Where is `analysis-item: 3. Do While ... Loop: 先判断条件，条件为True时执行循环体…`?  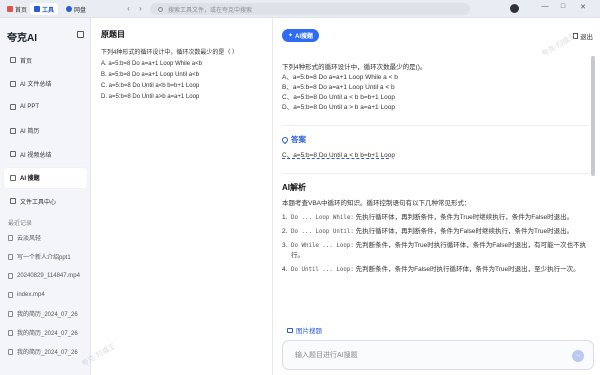 analysis-item: 3. Do While ... Loop: 先判断条件，条件为True时执行循环体… is located at coordinates (435, 251).